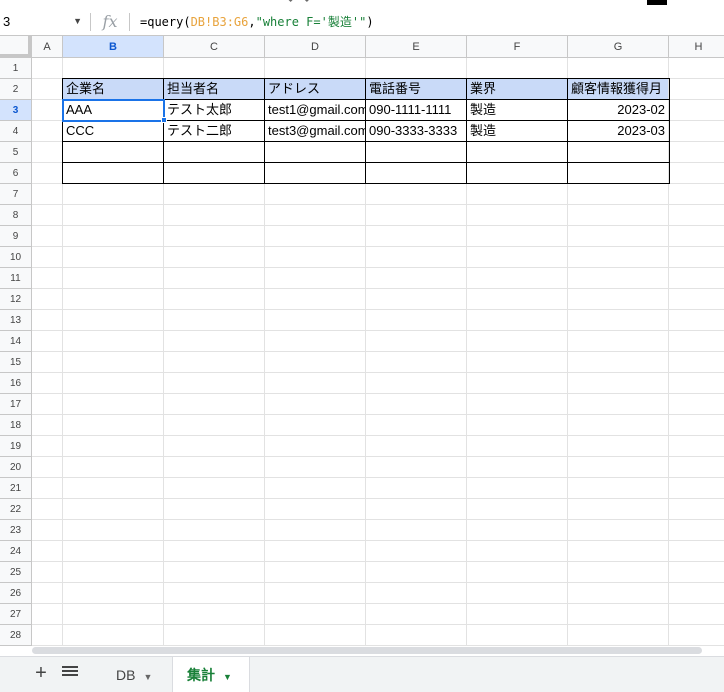 This screenshot has height=692, width=724. What do you see at coordinates (517, 278) in the screenshot?
I see `cell-f11` at bounding box center [517, 278].